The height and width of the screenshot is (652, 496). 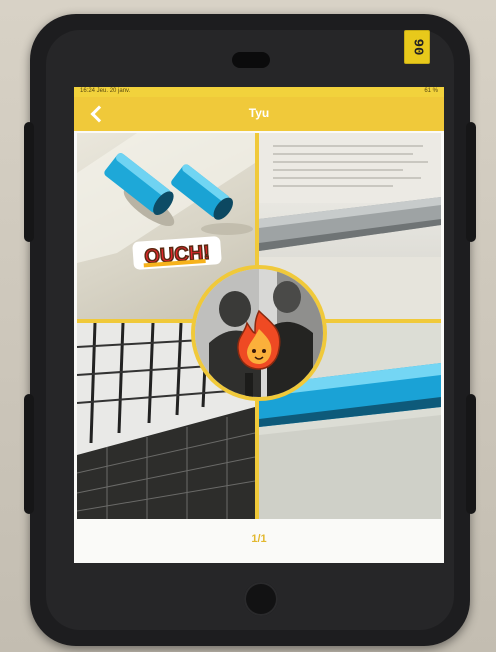 I want to click on case-label-text: 90, so click(x=417, y=47).